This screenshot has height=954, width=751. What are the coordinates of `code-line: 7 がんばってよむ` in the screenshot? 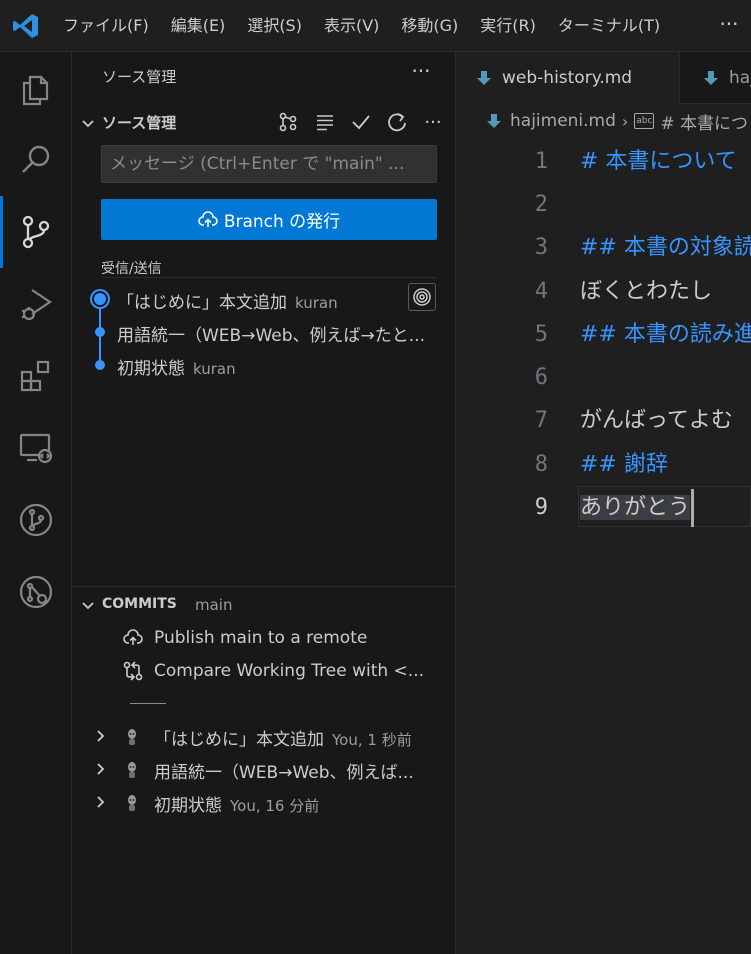 It's located at (603, 420).